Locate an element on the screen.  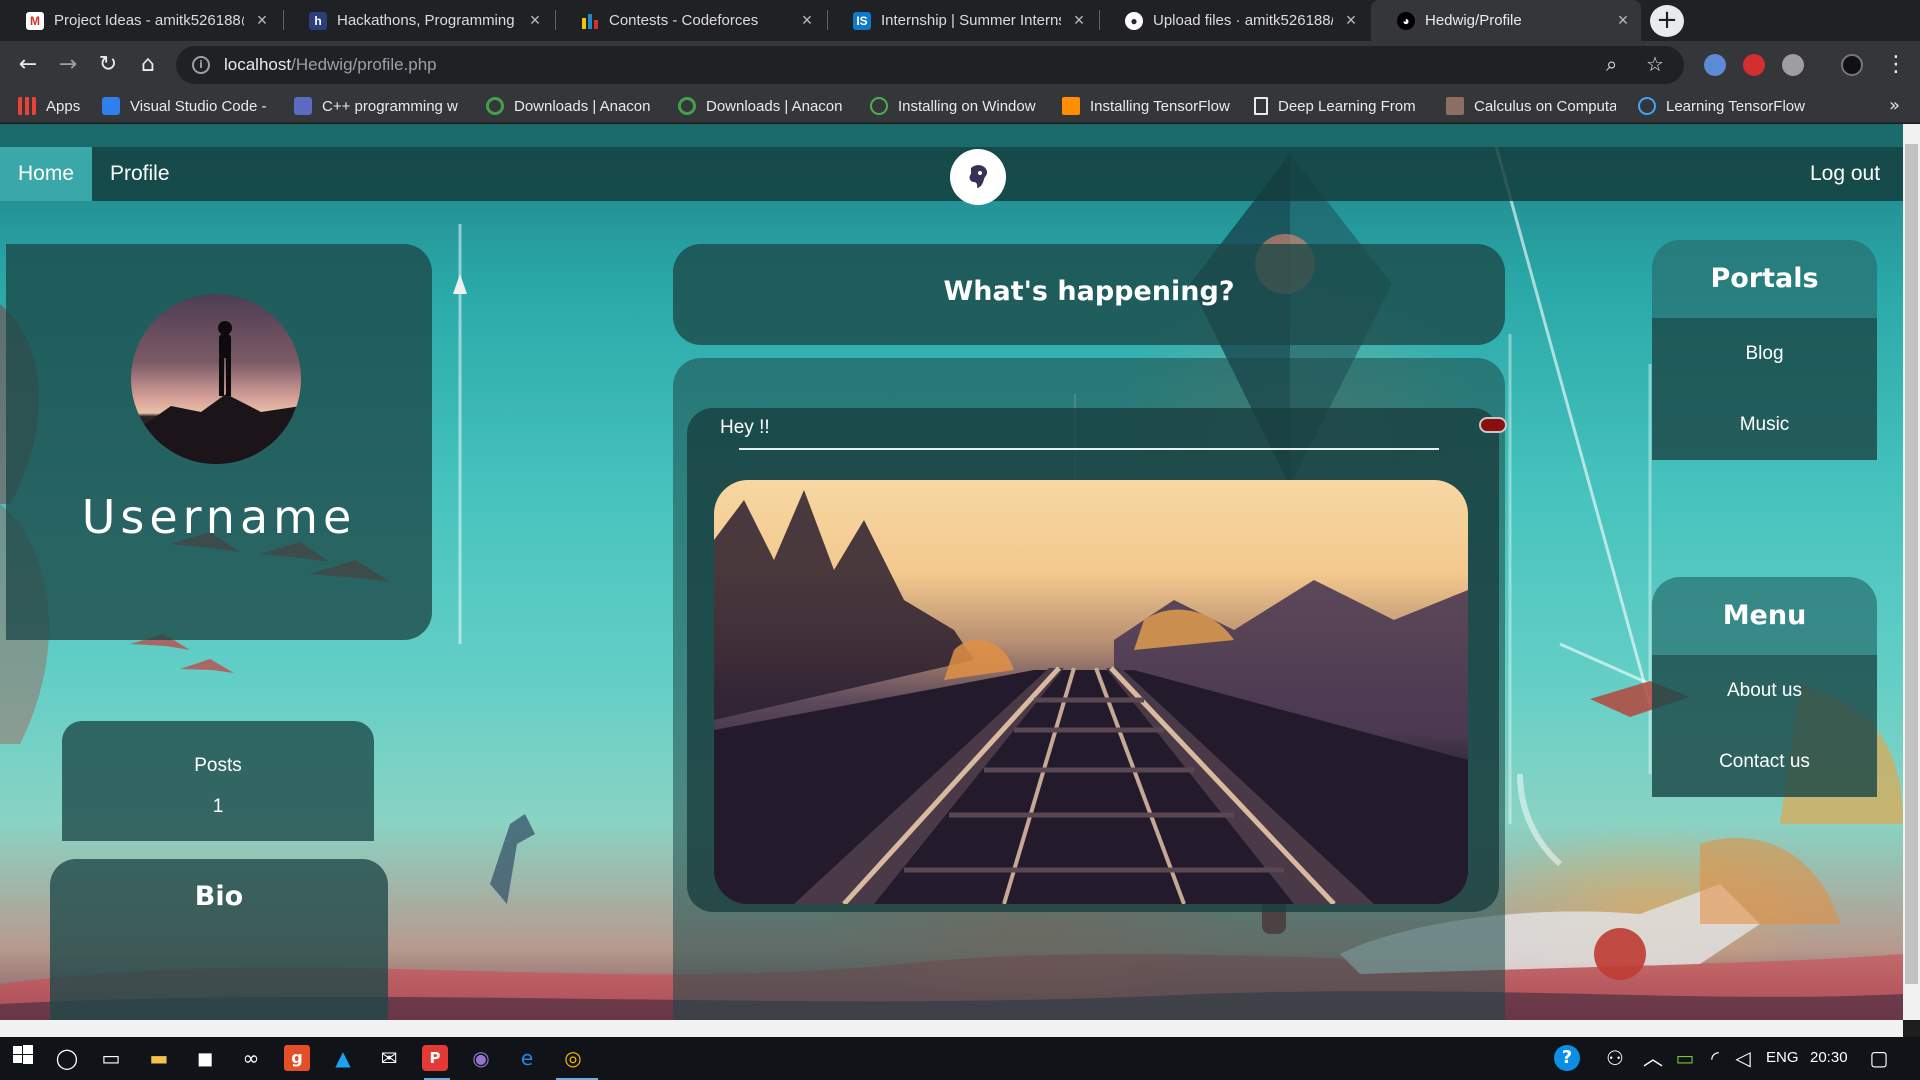
gmail-icon: M is located at coordinates (35, 20).